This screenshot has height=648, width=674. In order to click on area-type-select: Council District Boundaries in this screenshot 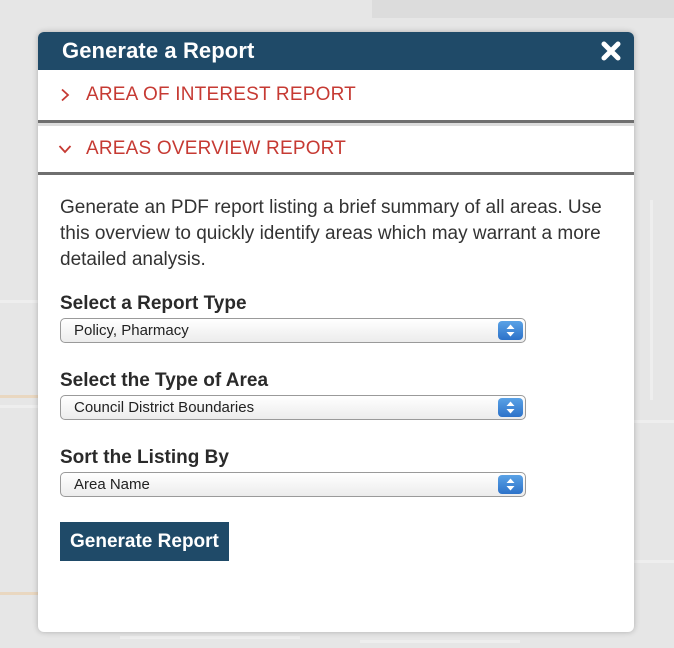, I will do `click(293, 407)`.